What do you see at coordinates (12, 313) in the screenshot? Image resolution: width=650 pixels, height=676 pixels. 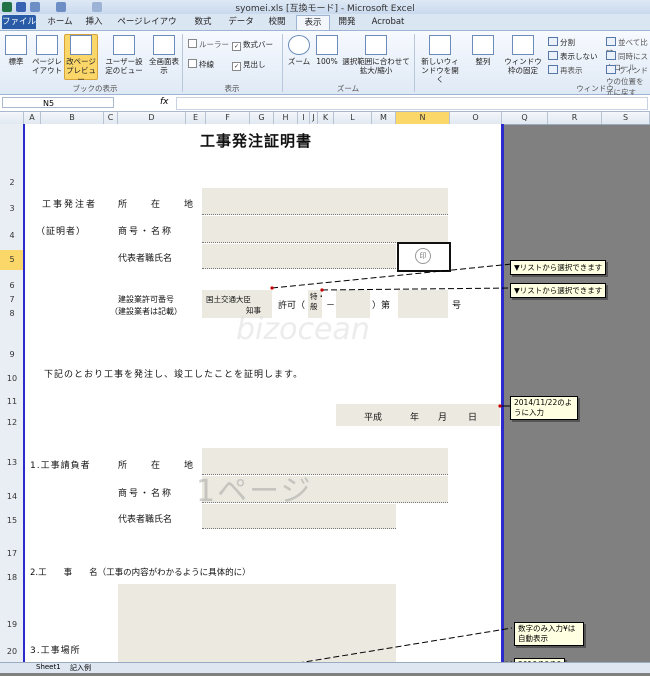 I see `row-header: 8` at bounding box center [12, 313].